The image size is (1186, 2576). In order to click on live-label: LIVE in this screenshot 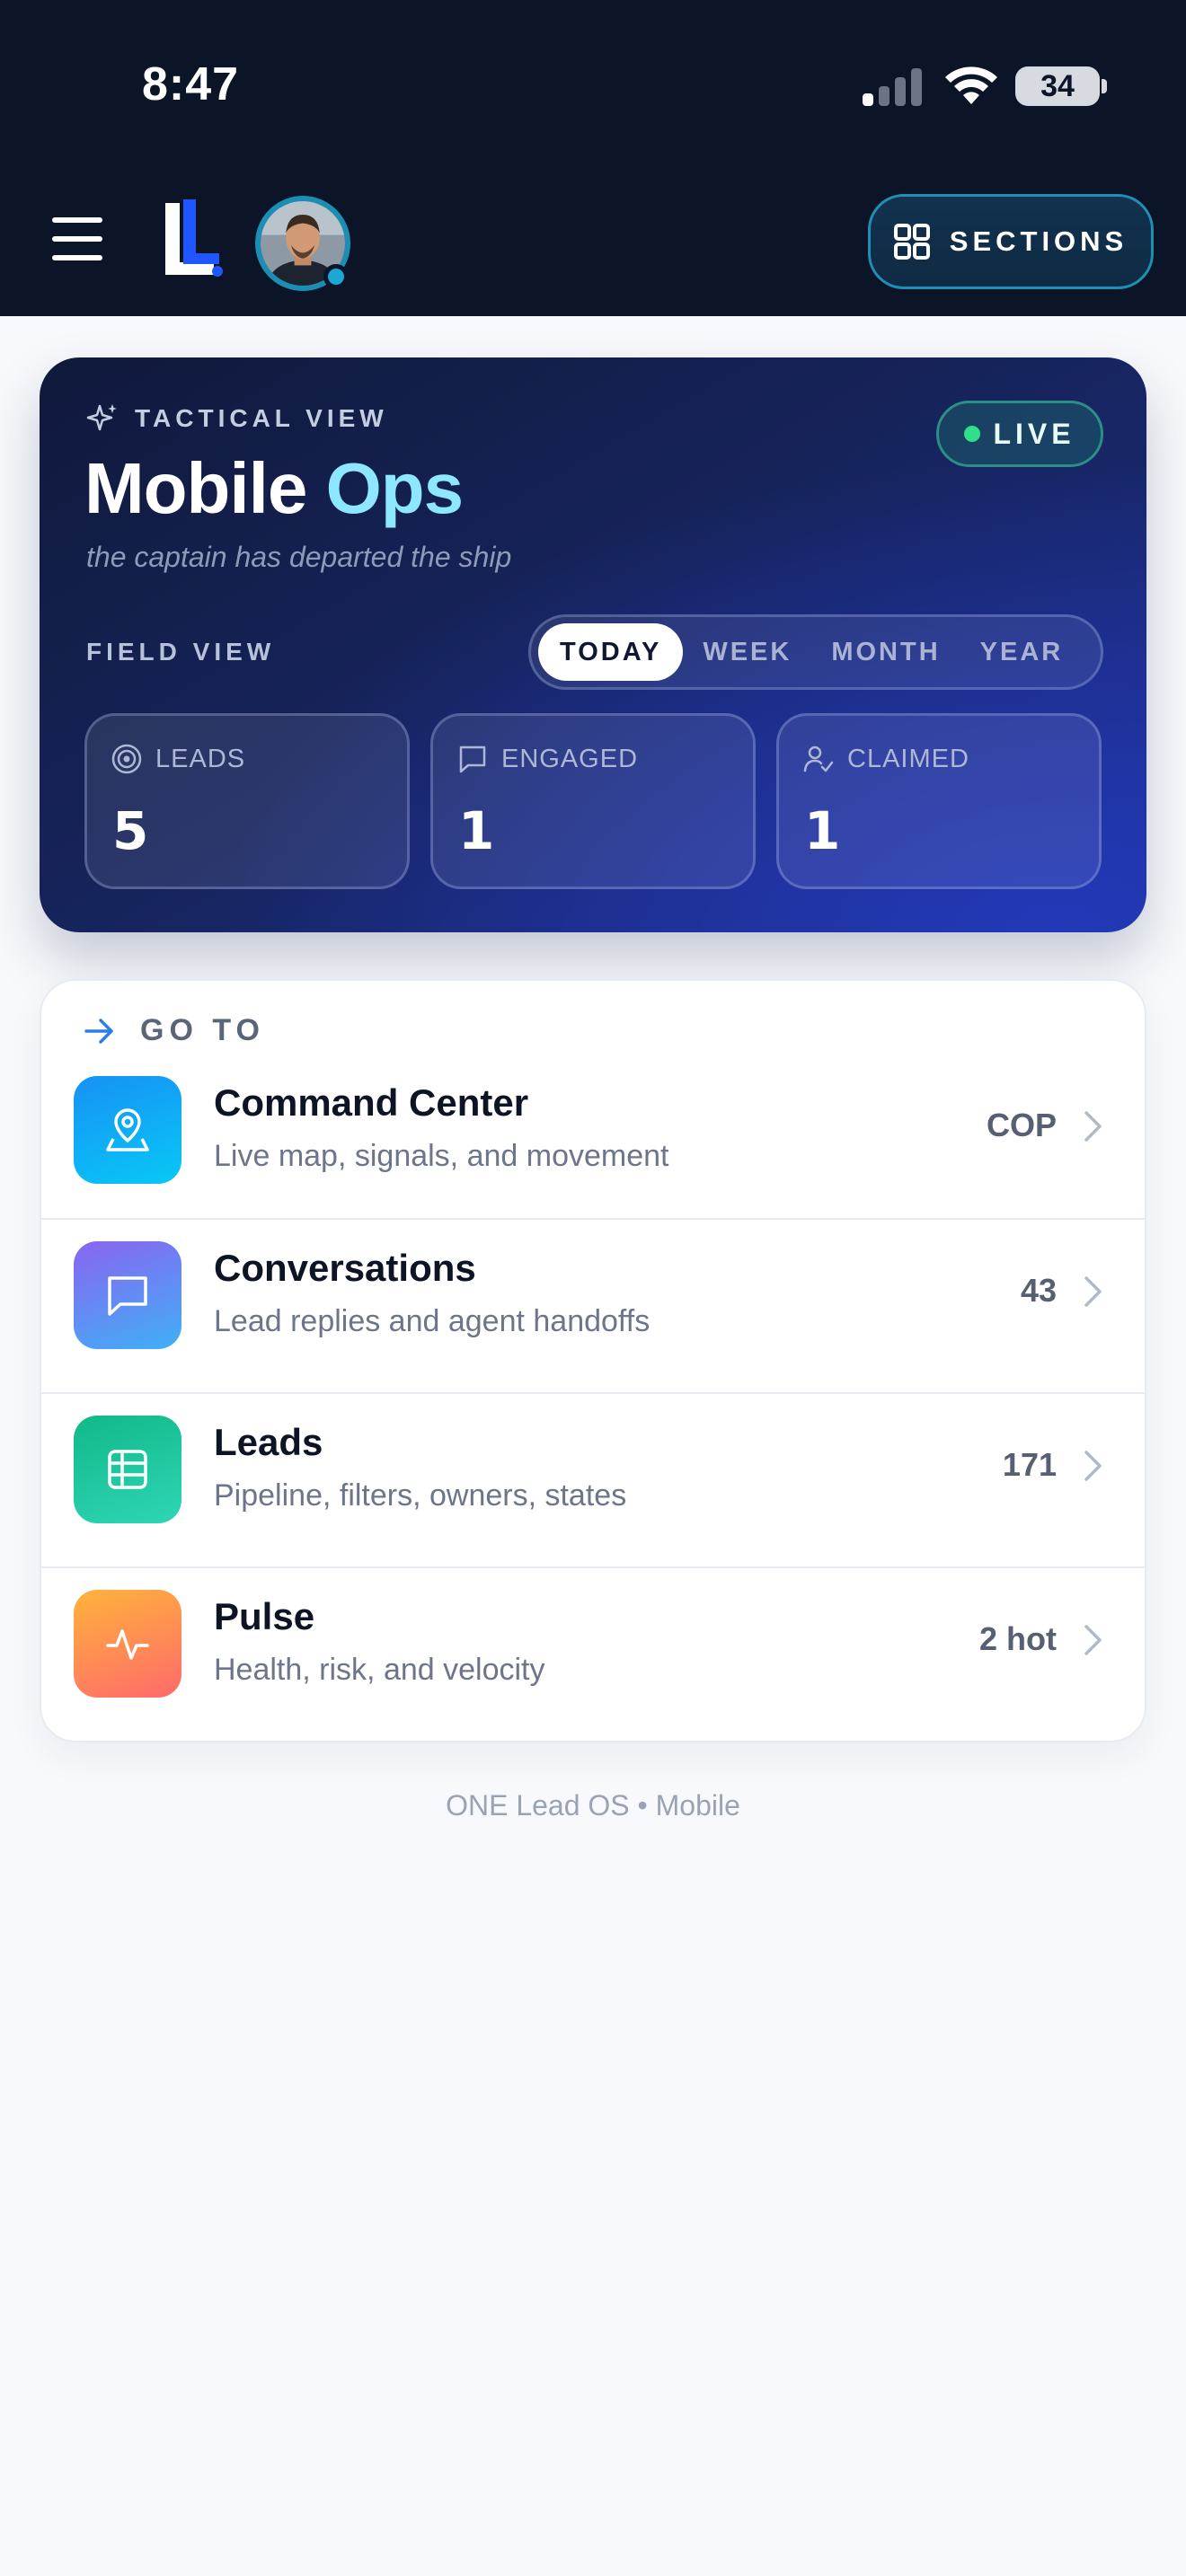, I will do `click(1034, 433)`.